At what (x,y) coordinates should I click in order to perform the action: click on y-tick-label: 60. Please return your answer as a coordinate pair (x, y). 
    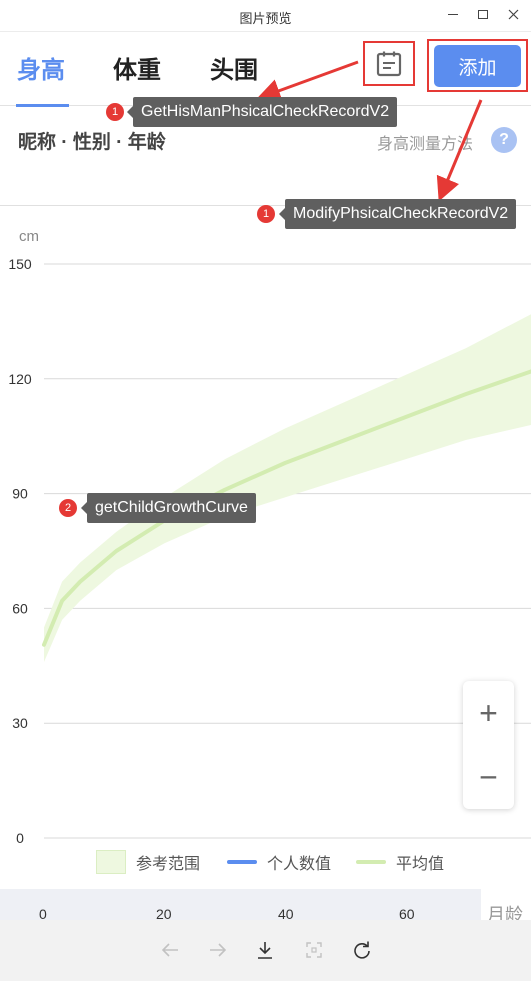
    Looking at the image, I should click on (20, 608).